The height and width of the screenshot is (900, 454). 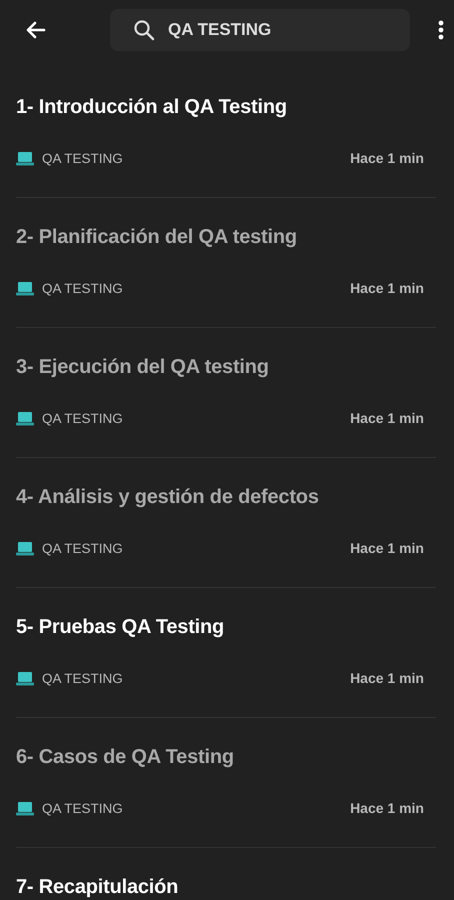 What do you see at coordinates (441, 30) in the screenshot?
I see `more-icon` at bounding box center [441, 30].